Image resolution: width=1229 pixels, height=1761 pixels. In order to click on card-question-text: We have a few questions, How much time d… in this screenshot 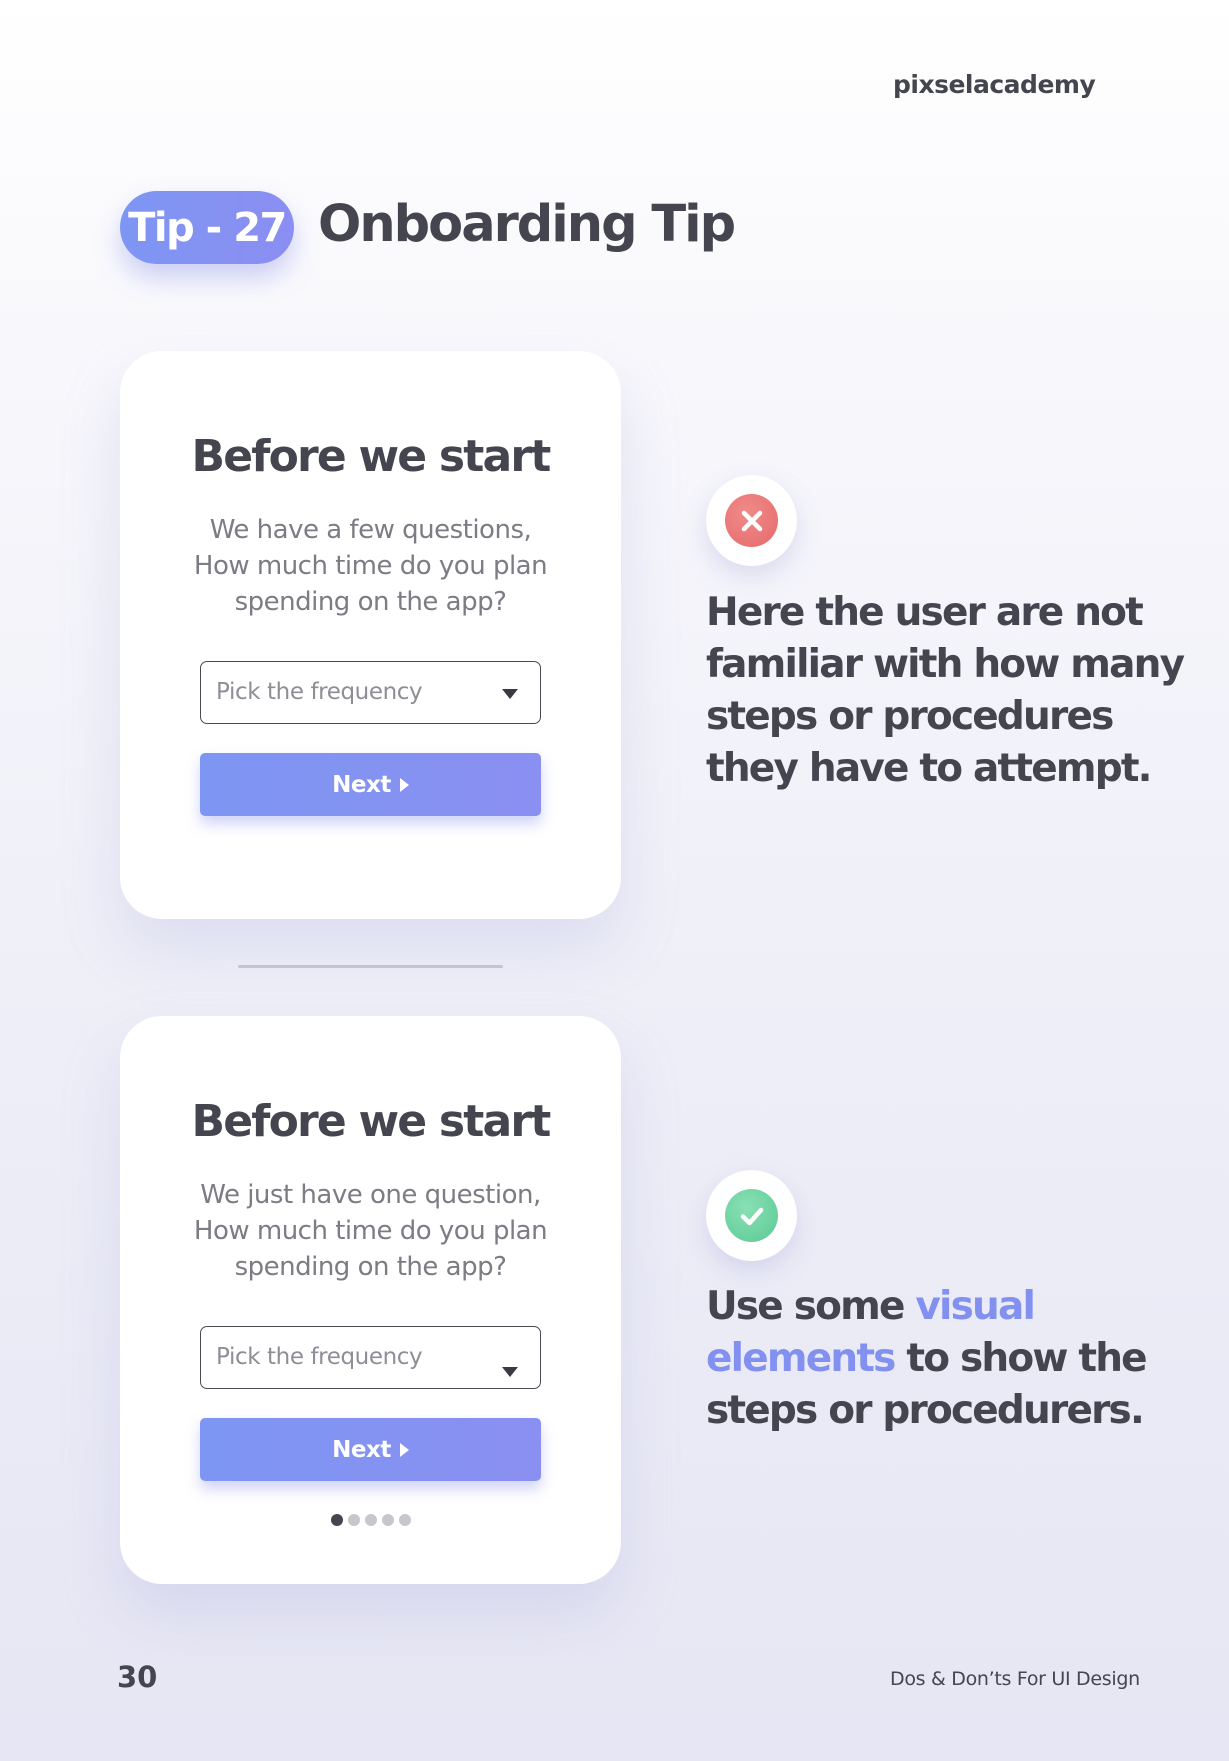, I will do `click(370, 566)`.